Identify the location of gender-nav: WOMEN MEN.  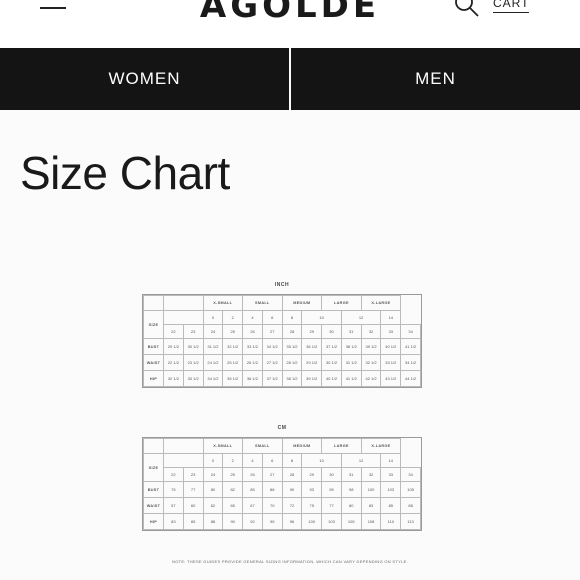
(290, 79).